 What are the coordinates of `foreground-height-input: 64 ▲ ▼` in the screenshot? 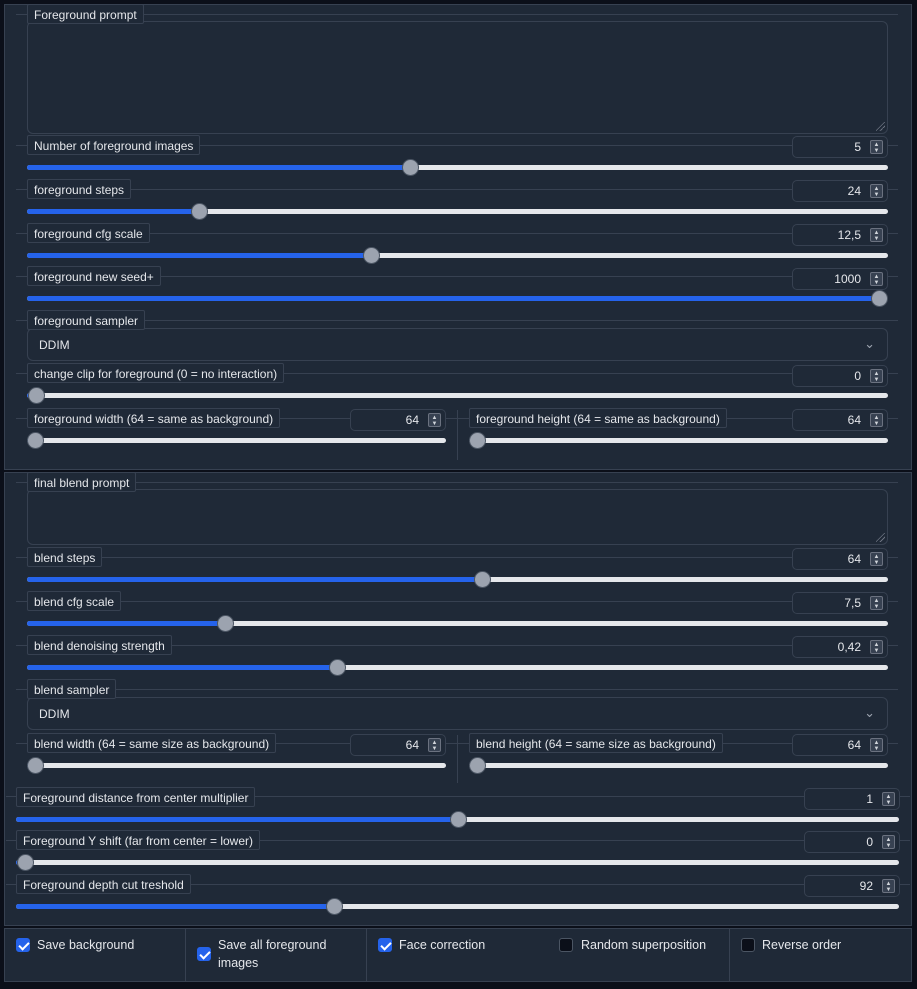 It's located at (840, 420).